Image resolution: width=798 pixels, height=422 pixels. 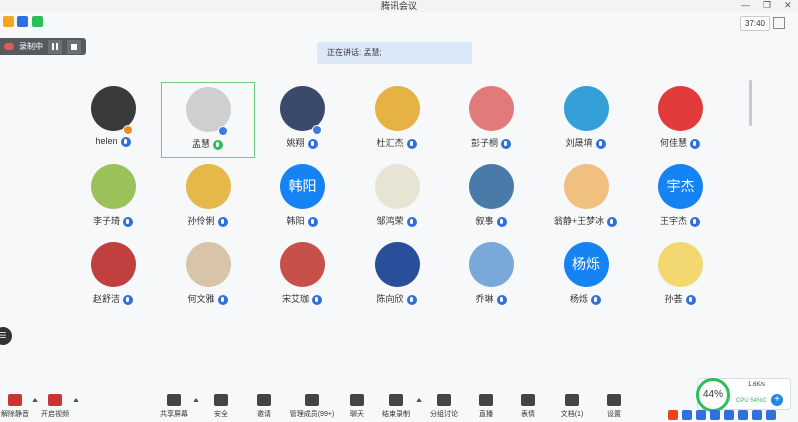 I want to click on participant-name-text: 姚翔, so click(x=295, y=143).